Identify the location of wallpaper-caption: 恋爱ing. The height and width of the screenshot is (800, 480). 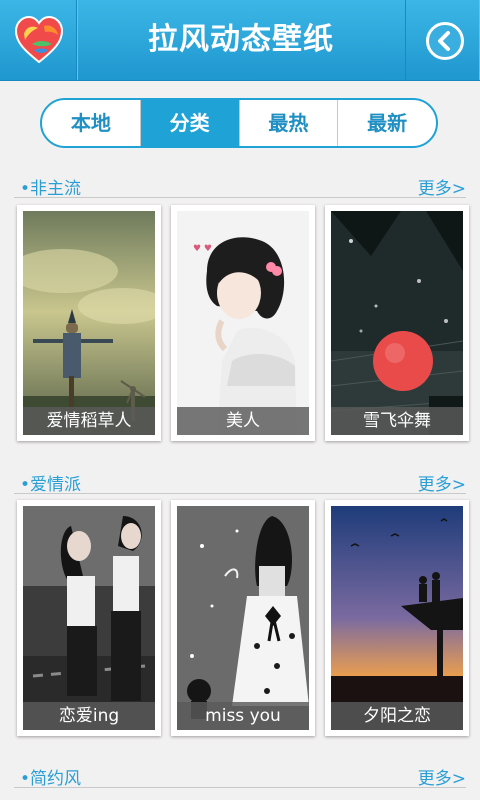
(89, 716).